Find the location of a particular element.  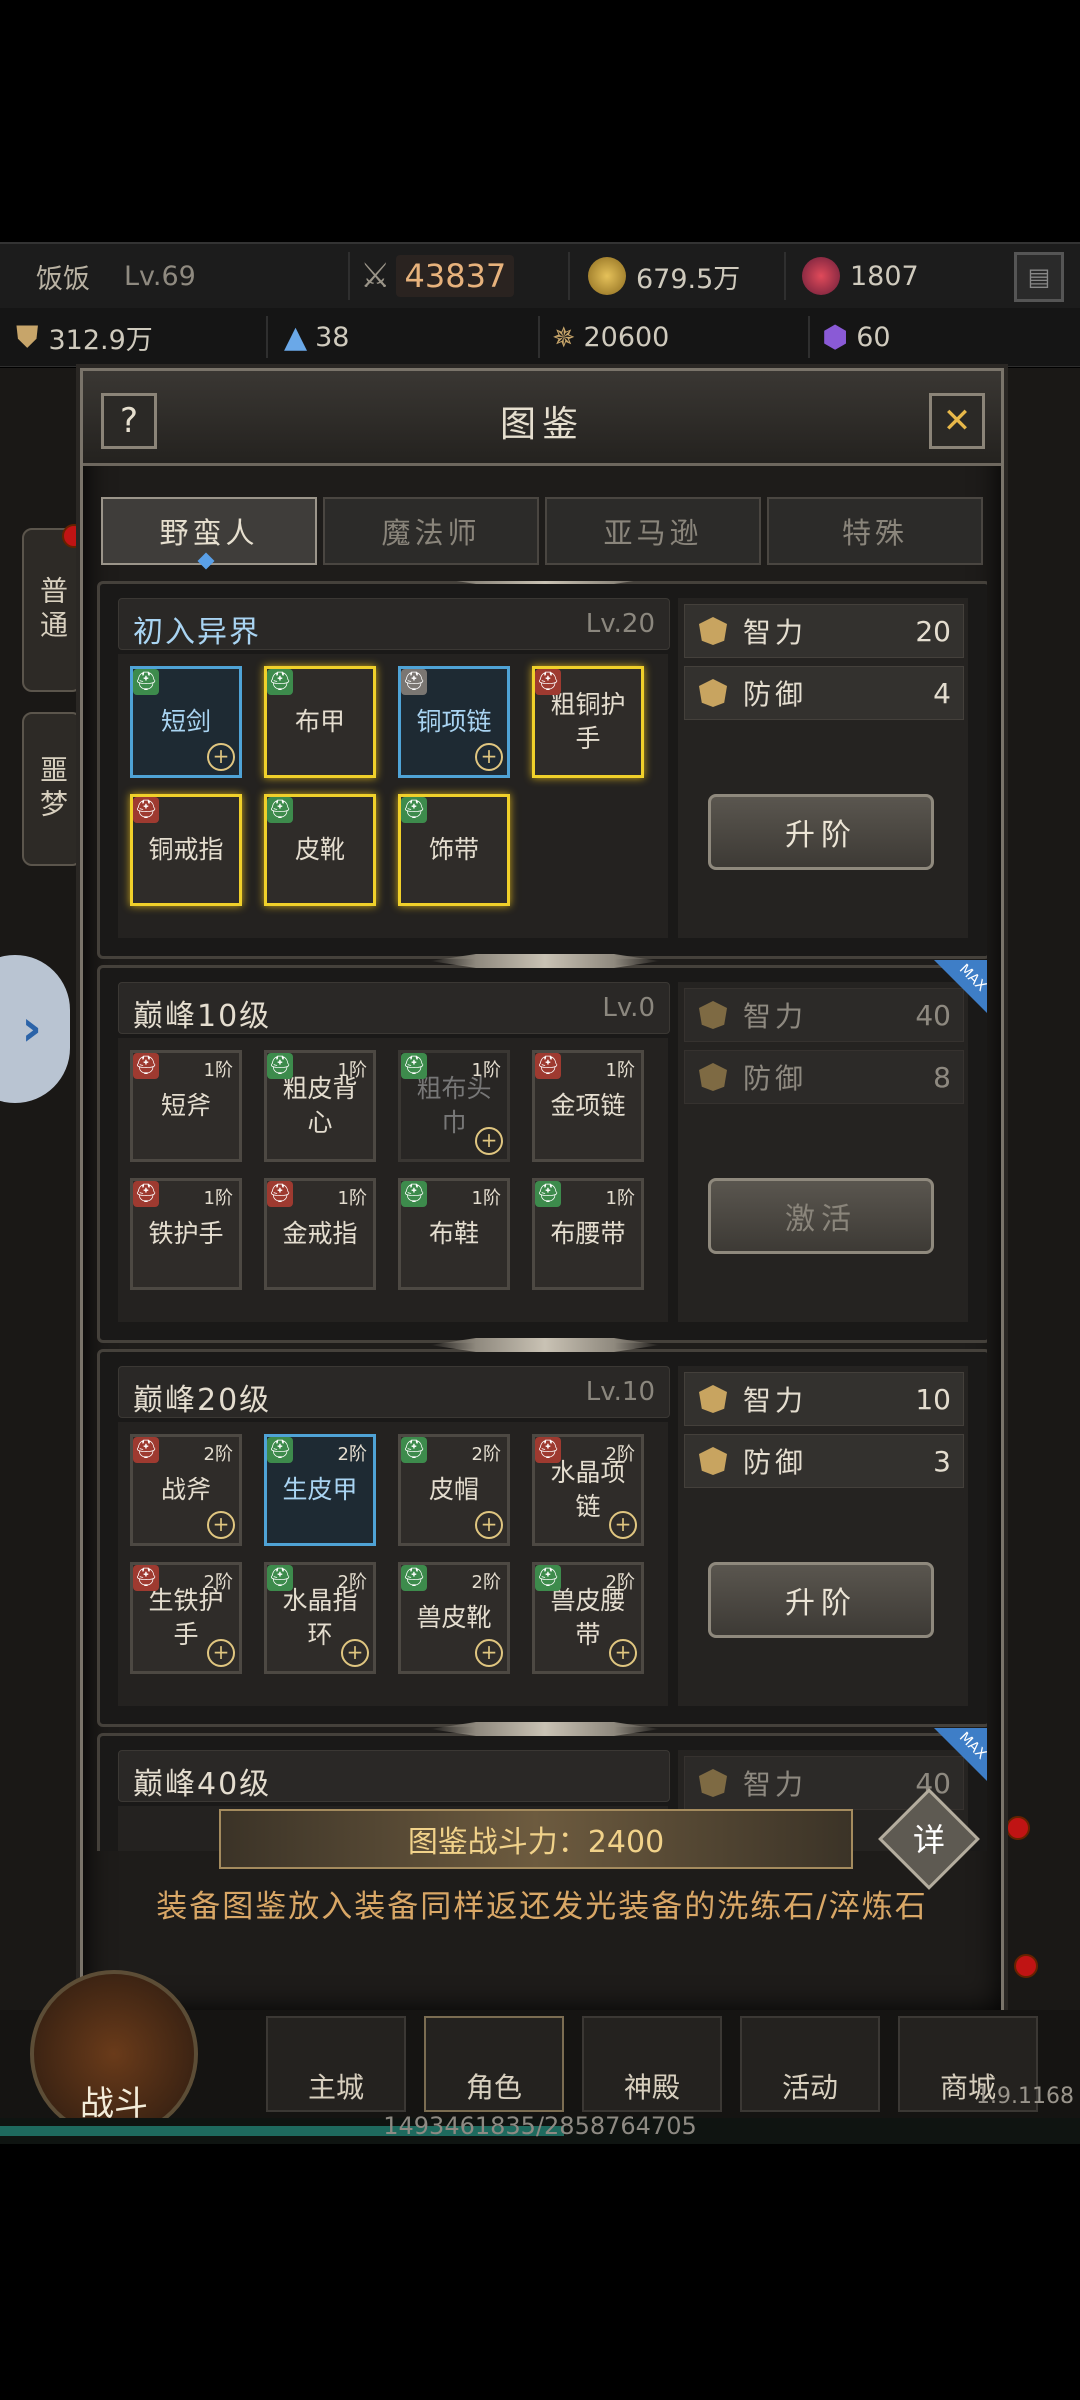

equipment-slot: ⛑ 饰带 is located at coordinates (454, 850).